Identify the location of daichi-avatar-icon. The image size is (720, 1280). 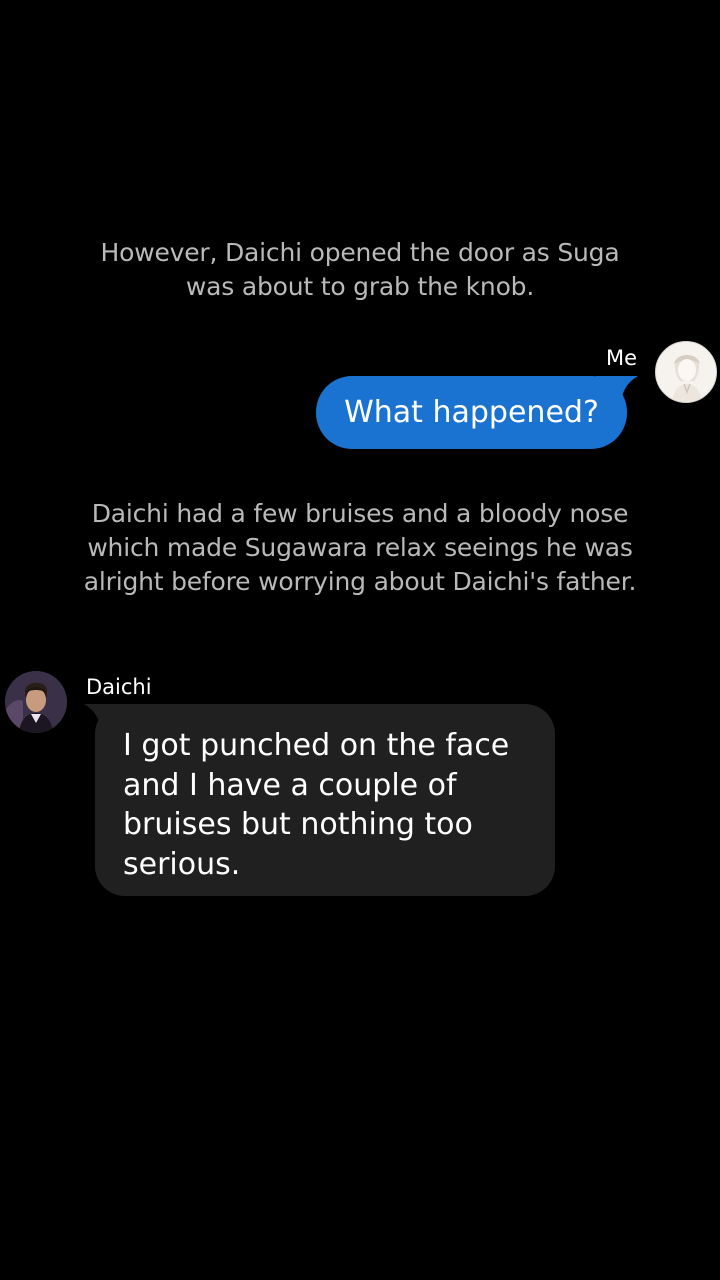
(36, 702).